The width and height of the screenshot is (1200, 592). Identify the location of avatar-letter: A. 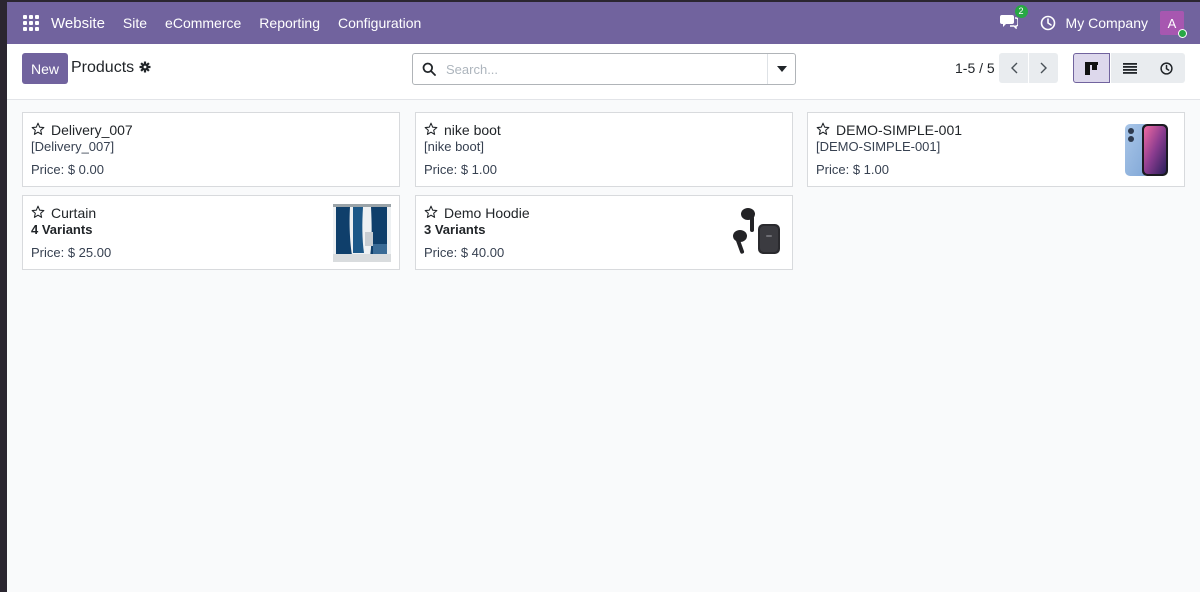
(1172, 23).